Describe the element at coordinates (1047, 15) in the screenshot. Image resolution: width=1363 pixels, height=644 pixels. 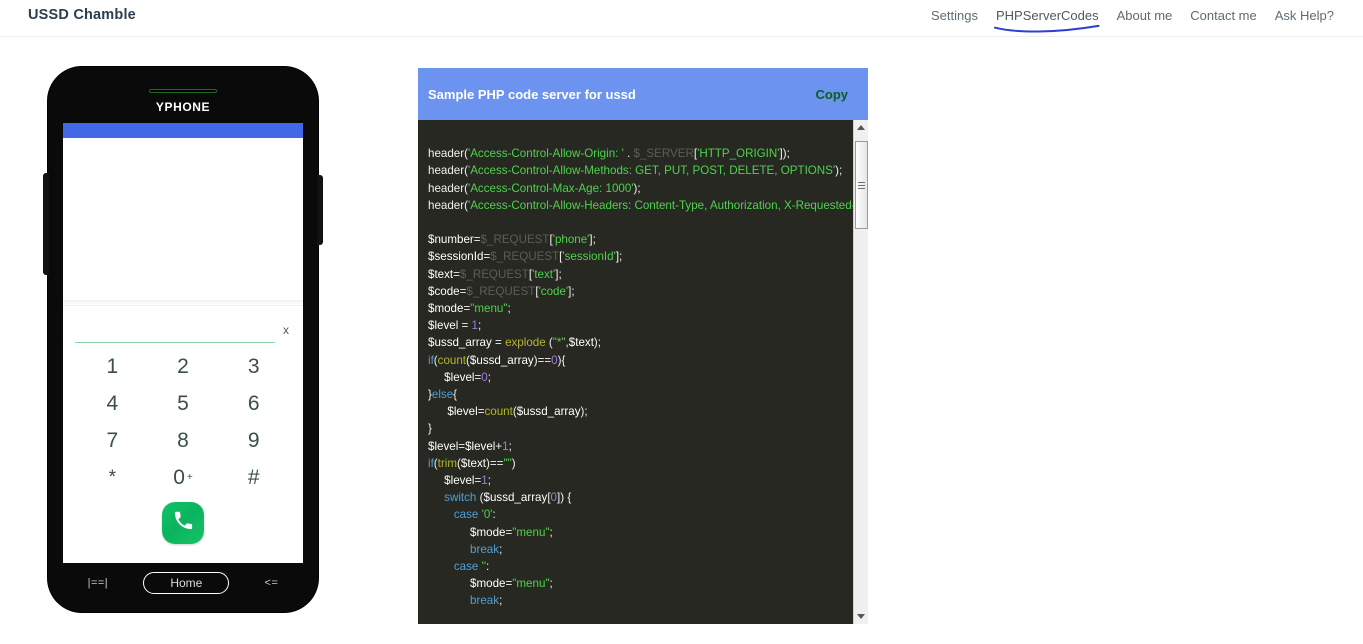
I see `nav-link-phpservercodes-label: PHPServerCodes` at that location.